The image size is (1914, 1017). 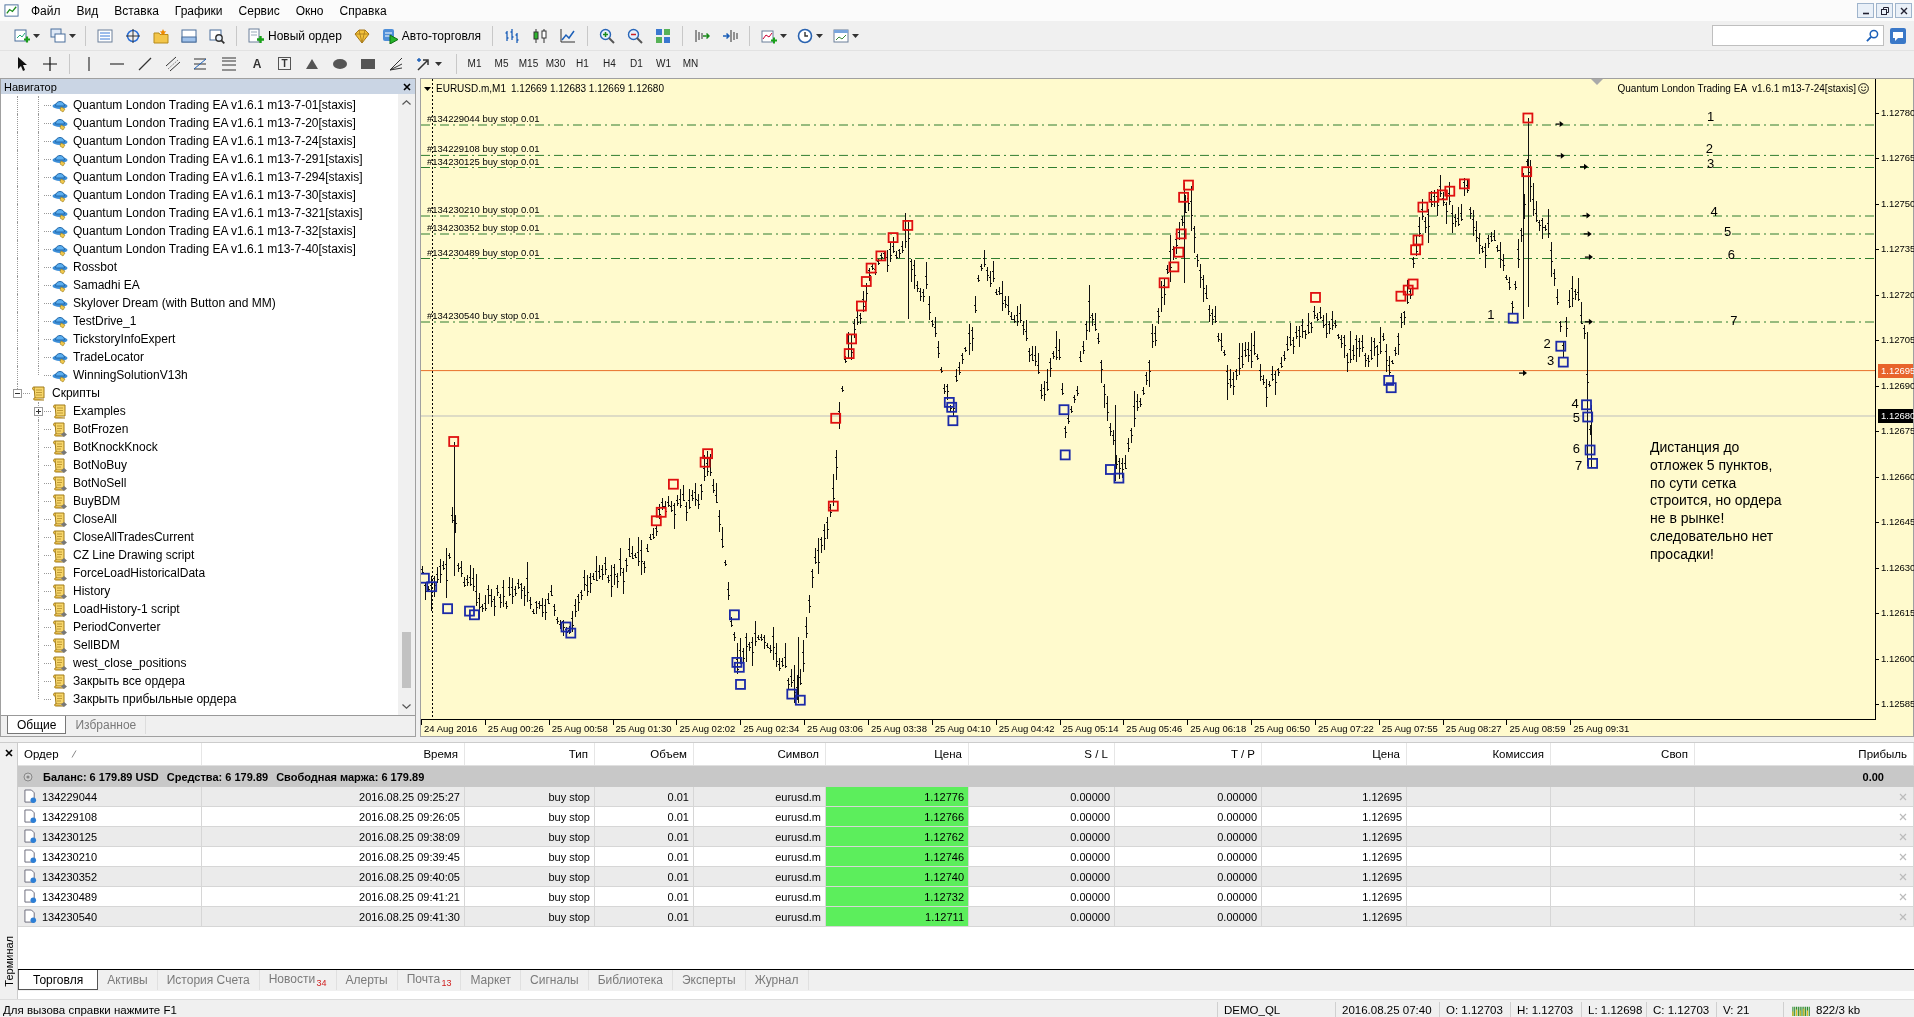 What do you see at coordinates (406, 102) in the screenshot?
I see `scroll-up-icon` at bounding box center [406, 102].